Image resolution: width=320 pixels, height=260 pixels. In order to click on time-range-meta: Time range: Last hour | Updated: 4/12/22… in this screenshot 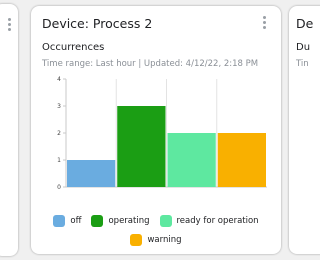, I will do `click(150, 64)`.